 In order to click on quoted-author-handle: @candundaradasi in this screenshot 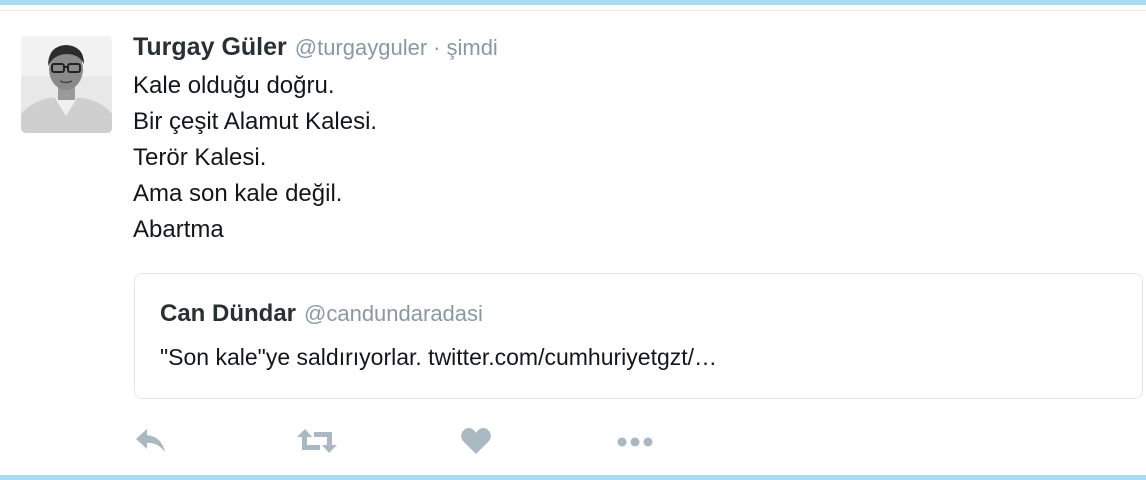, I will do `click(393, 313)`.